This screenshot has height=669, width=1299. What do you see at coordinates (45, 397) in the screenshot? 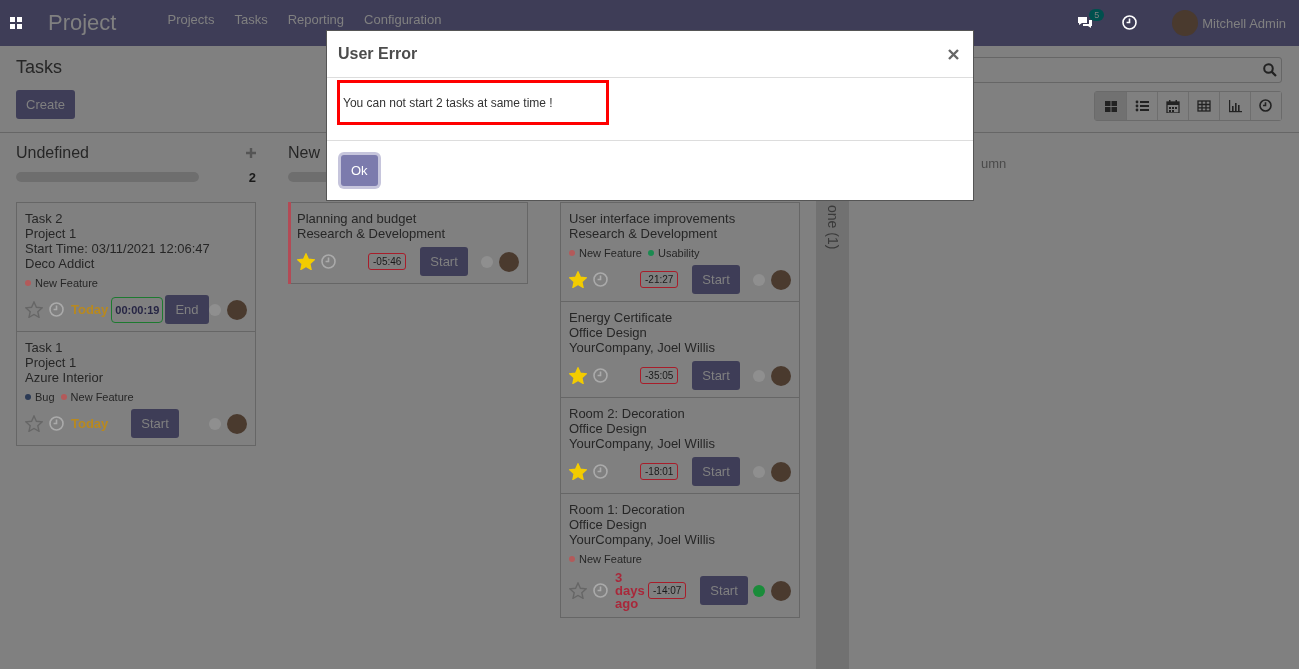
I see `tag-label: Bug` at bounding box center [45, 397].